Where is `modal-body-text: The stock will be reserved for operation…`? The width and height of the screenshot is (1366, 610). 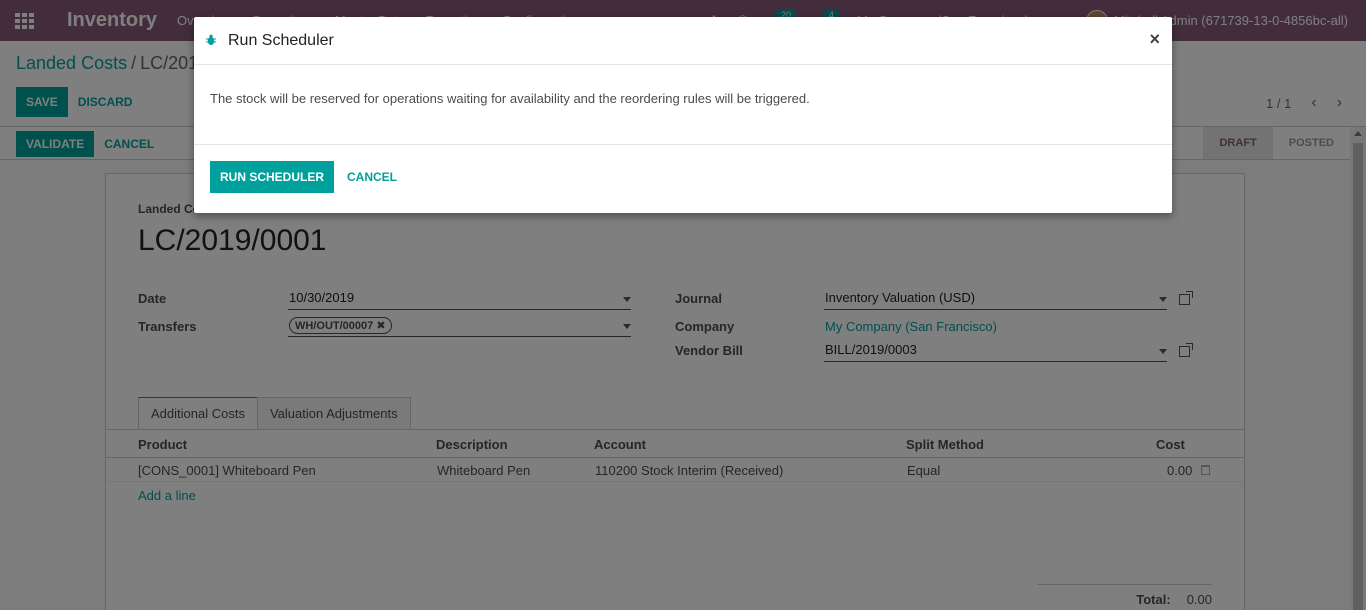 modal-body-text: The stock will be reserved for operation… is located at coordinates (510, 98).